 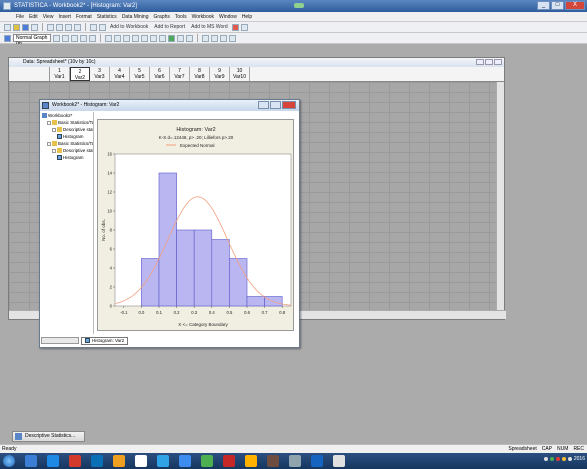 I want to click on rectangle-icon, so click(x=92, y=38).